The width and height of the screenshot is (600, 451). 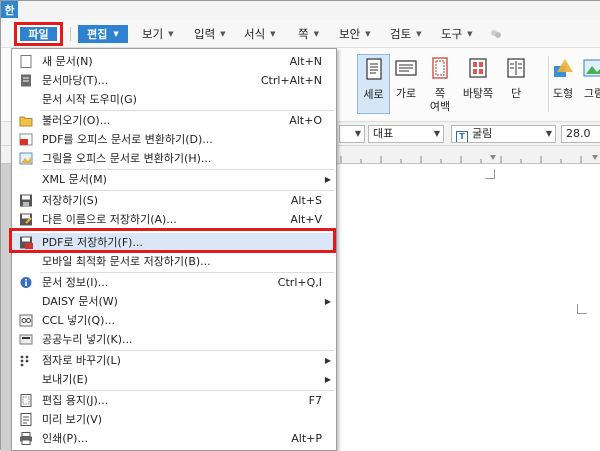 What do you see at coordinates (174, 379) in the screenshot?
I see `menu-item-send: 보내기(E) ▶` at bounding box center [174, 379].